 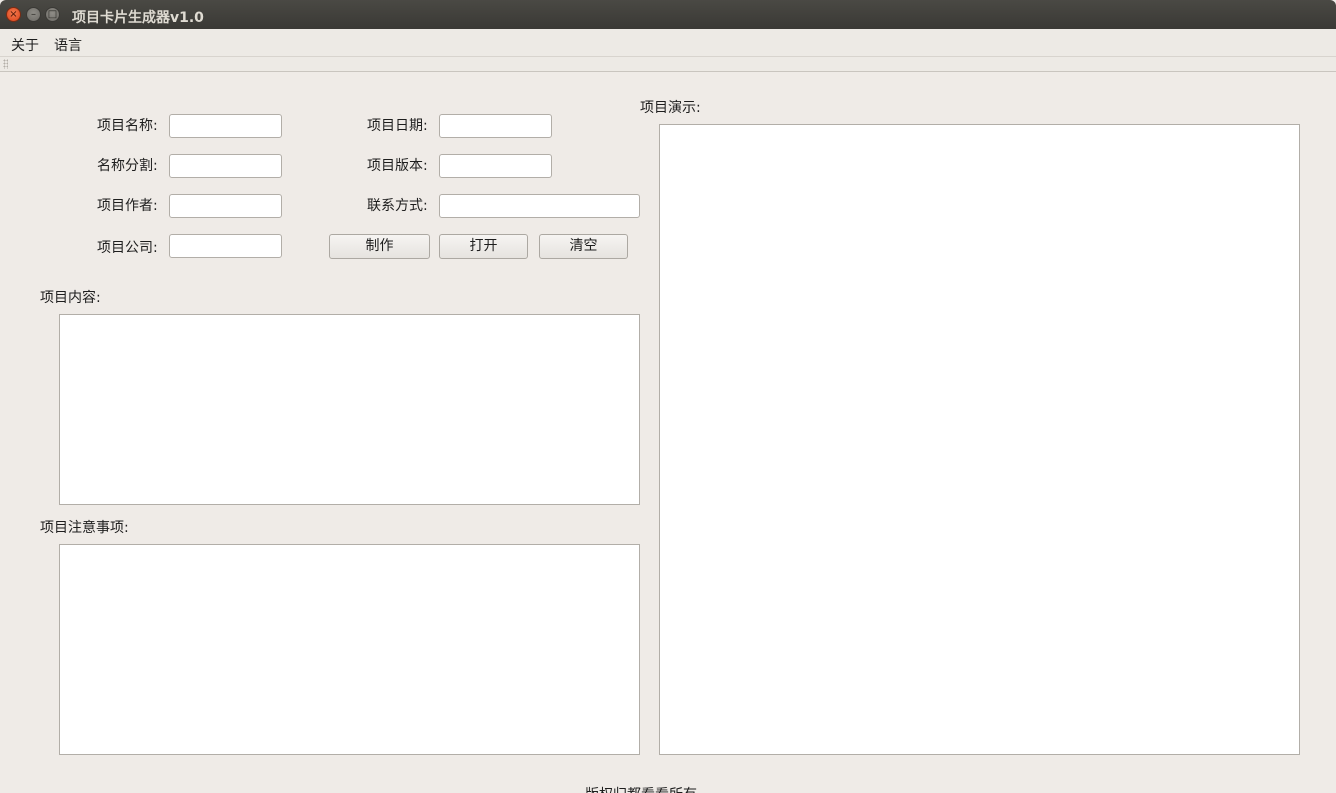 I want to click on project-author-label: 项目作者:, so click(x=127, y=206).